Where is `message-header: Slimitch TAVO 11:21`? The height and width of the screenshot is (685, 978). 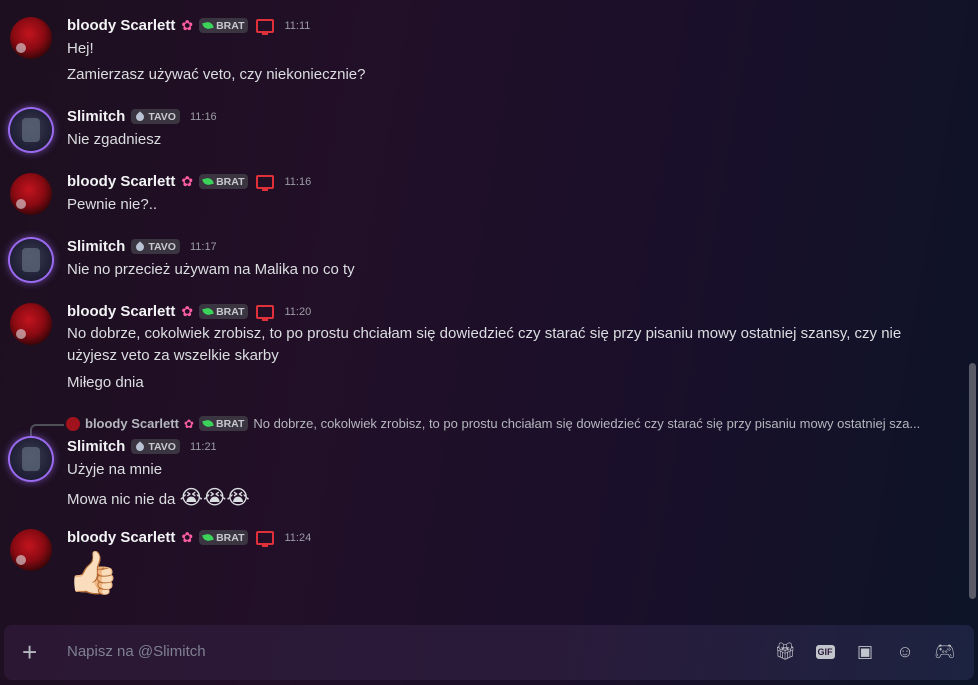
message-header: Slimitch TAVO 11:21 is located at coordinates (142, 446).